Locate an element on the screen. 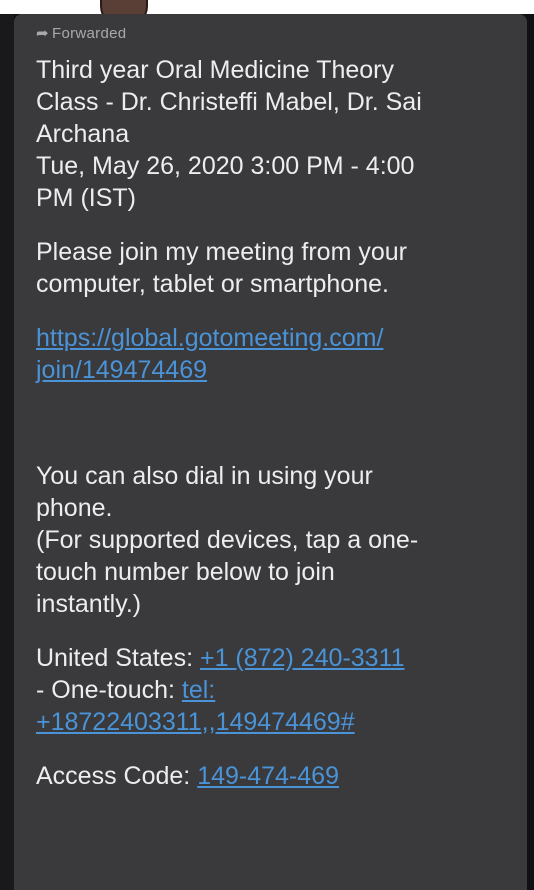 The image size is (534, 890). us-label: United States: is located at coordinates (118, 658).